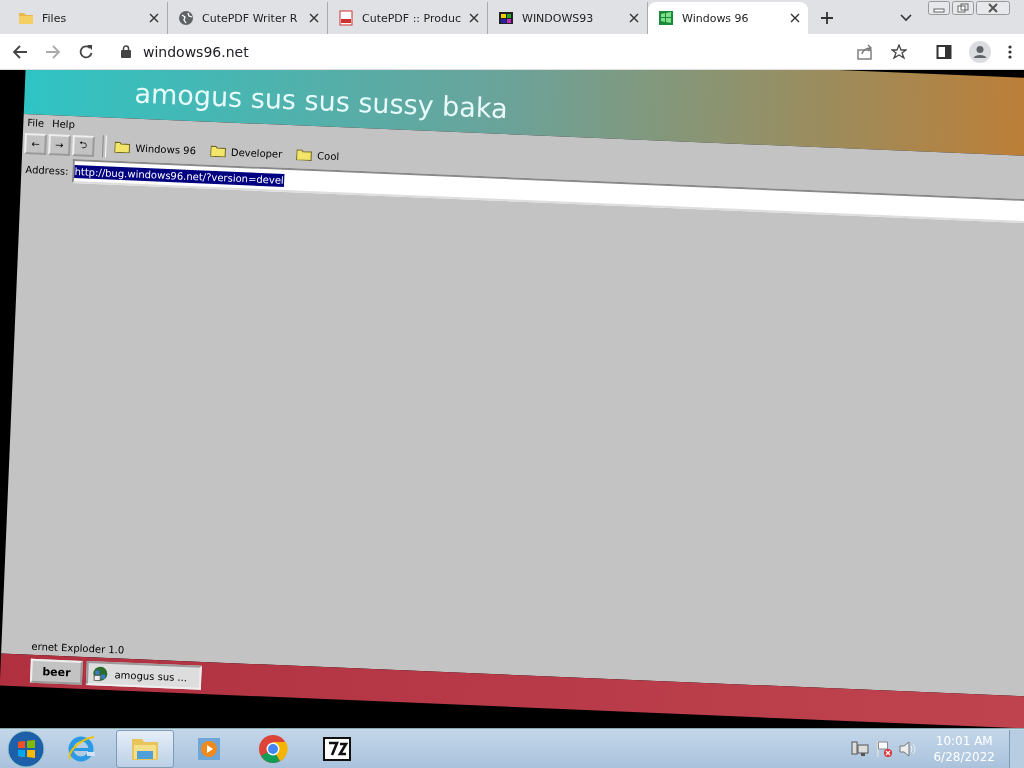 This screenshot has width=1024, height=768. I want to click on reload-icon, so click(86, 51).